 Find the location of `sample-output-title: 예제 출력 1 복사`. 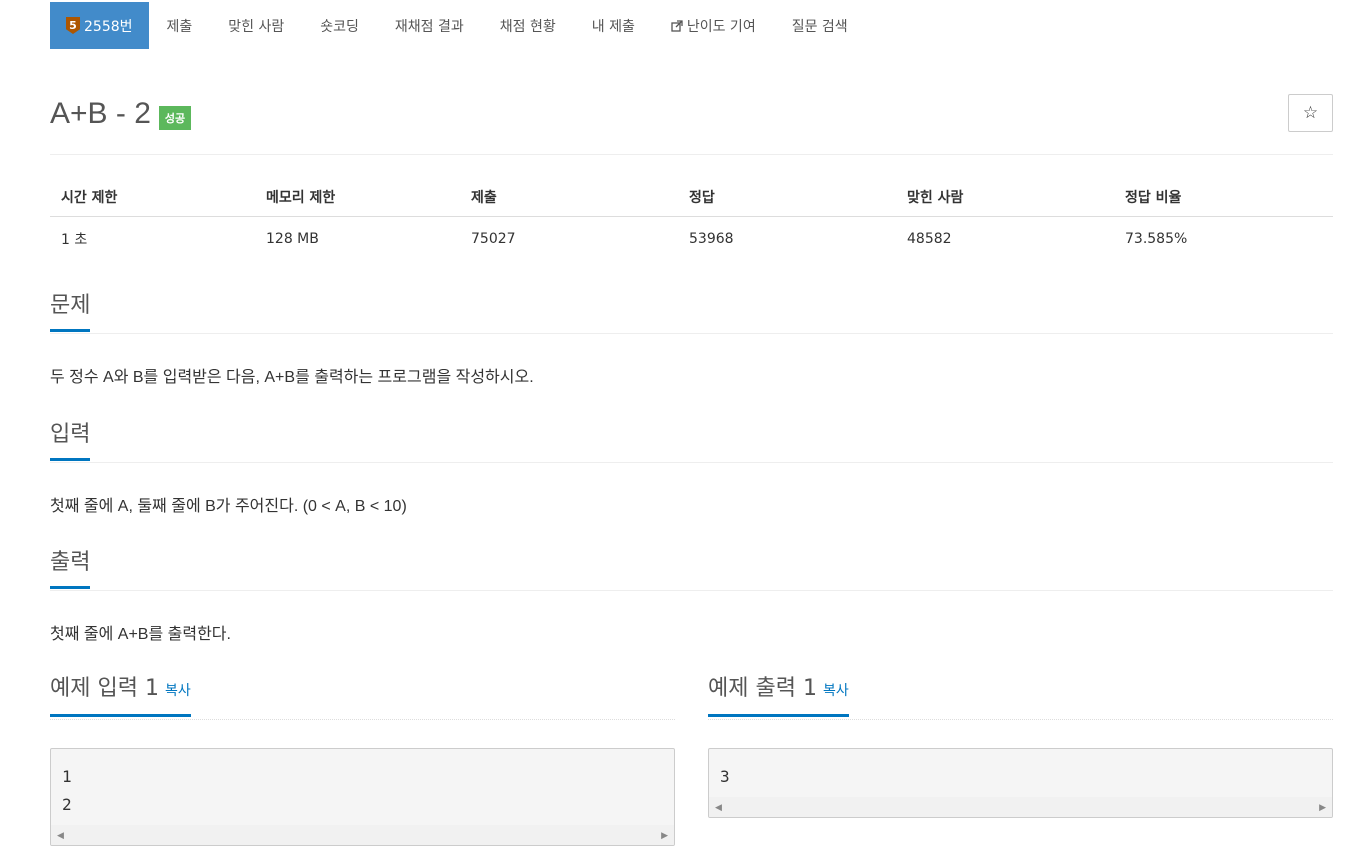

sample-output-title: 예제 출력 1 복사 is located at coordinates (778, 696).